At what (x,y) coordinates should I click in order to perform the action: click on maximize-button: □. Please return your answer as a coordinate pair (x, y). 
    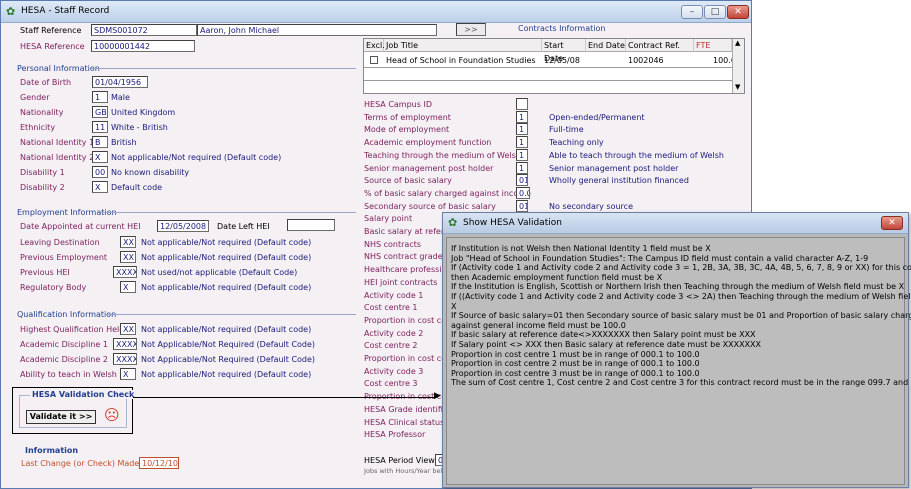
    Looking at the image, I should click on (715, 12).